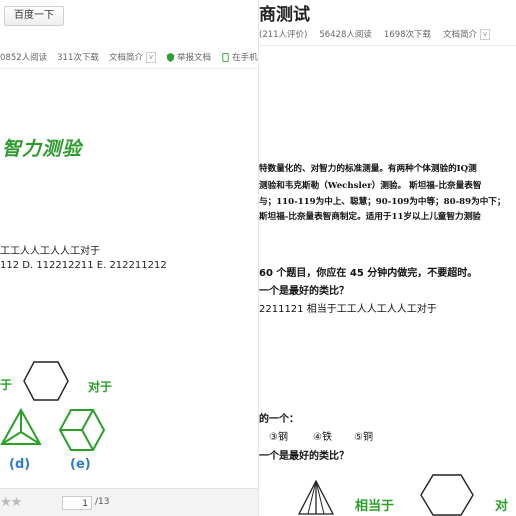 This screenshot has height=516, width=516. I want to click on option-4: ④铁, so click(322, 437).